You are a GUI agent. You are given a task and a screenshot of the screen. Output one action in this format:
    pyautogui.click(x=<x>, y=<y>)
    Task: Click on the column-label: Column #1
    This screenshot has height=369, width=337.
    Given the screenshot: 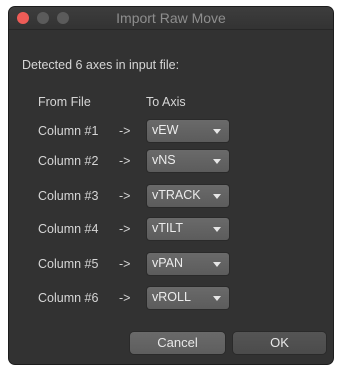 What is the action you would take?
    pyautogui.click(x=68, y=131)
    